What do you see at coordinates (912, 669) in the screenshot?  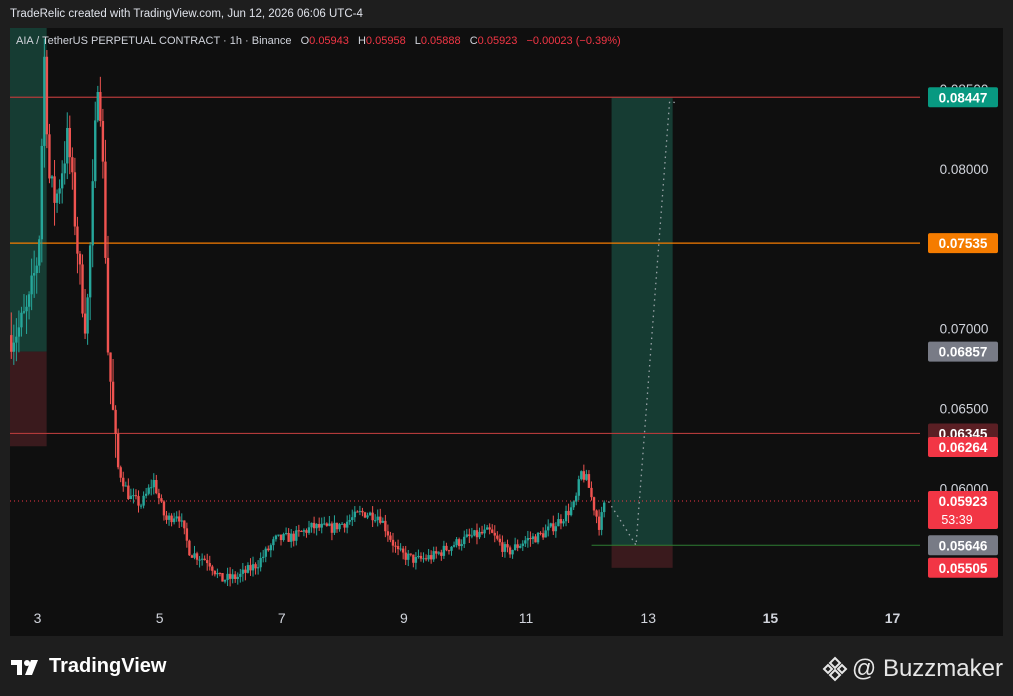 I see `author-watermark: @ Buzzmaker` at bounding box center [912, 669].